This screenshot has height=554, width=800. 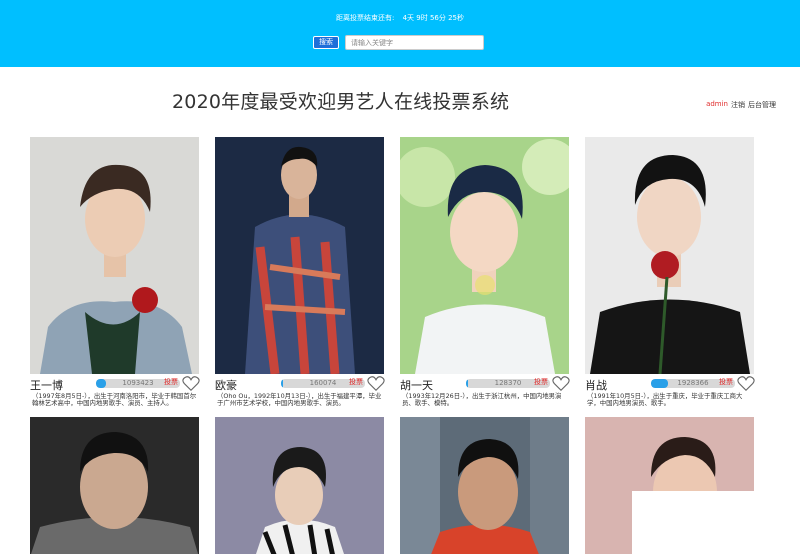 I want to click on candidate-info: 胡一天 128370 投票, so click(x=486, y=384).